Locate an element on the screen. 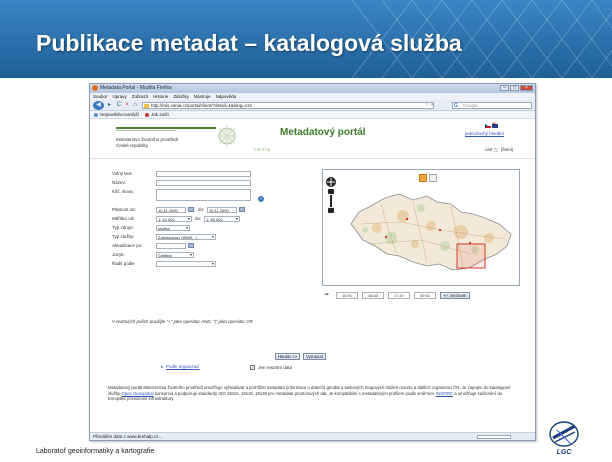  map-tools is located at coordinates (331, 198).